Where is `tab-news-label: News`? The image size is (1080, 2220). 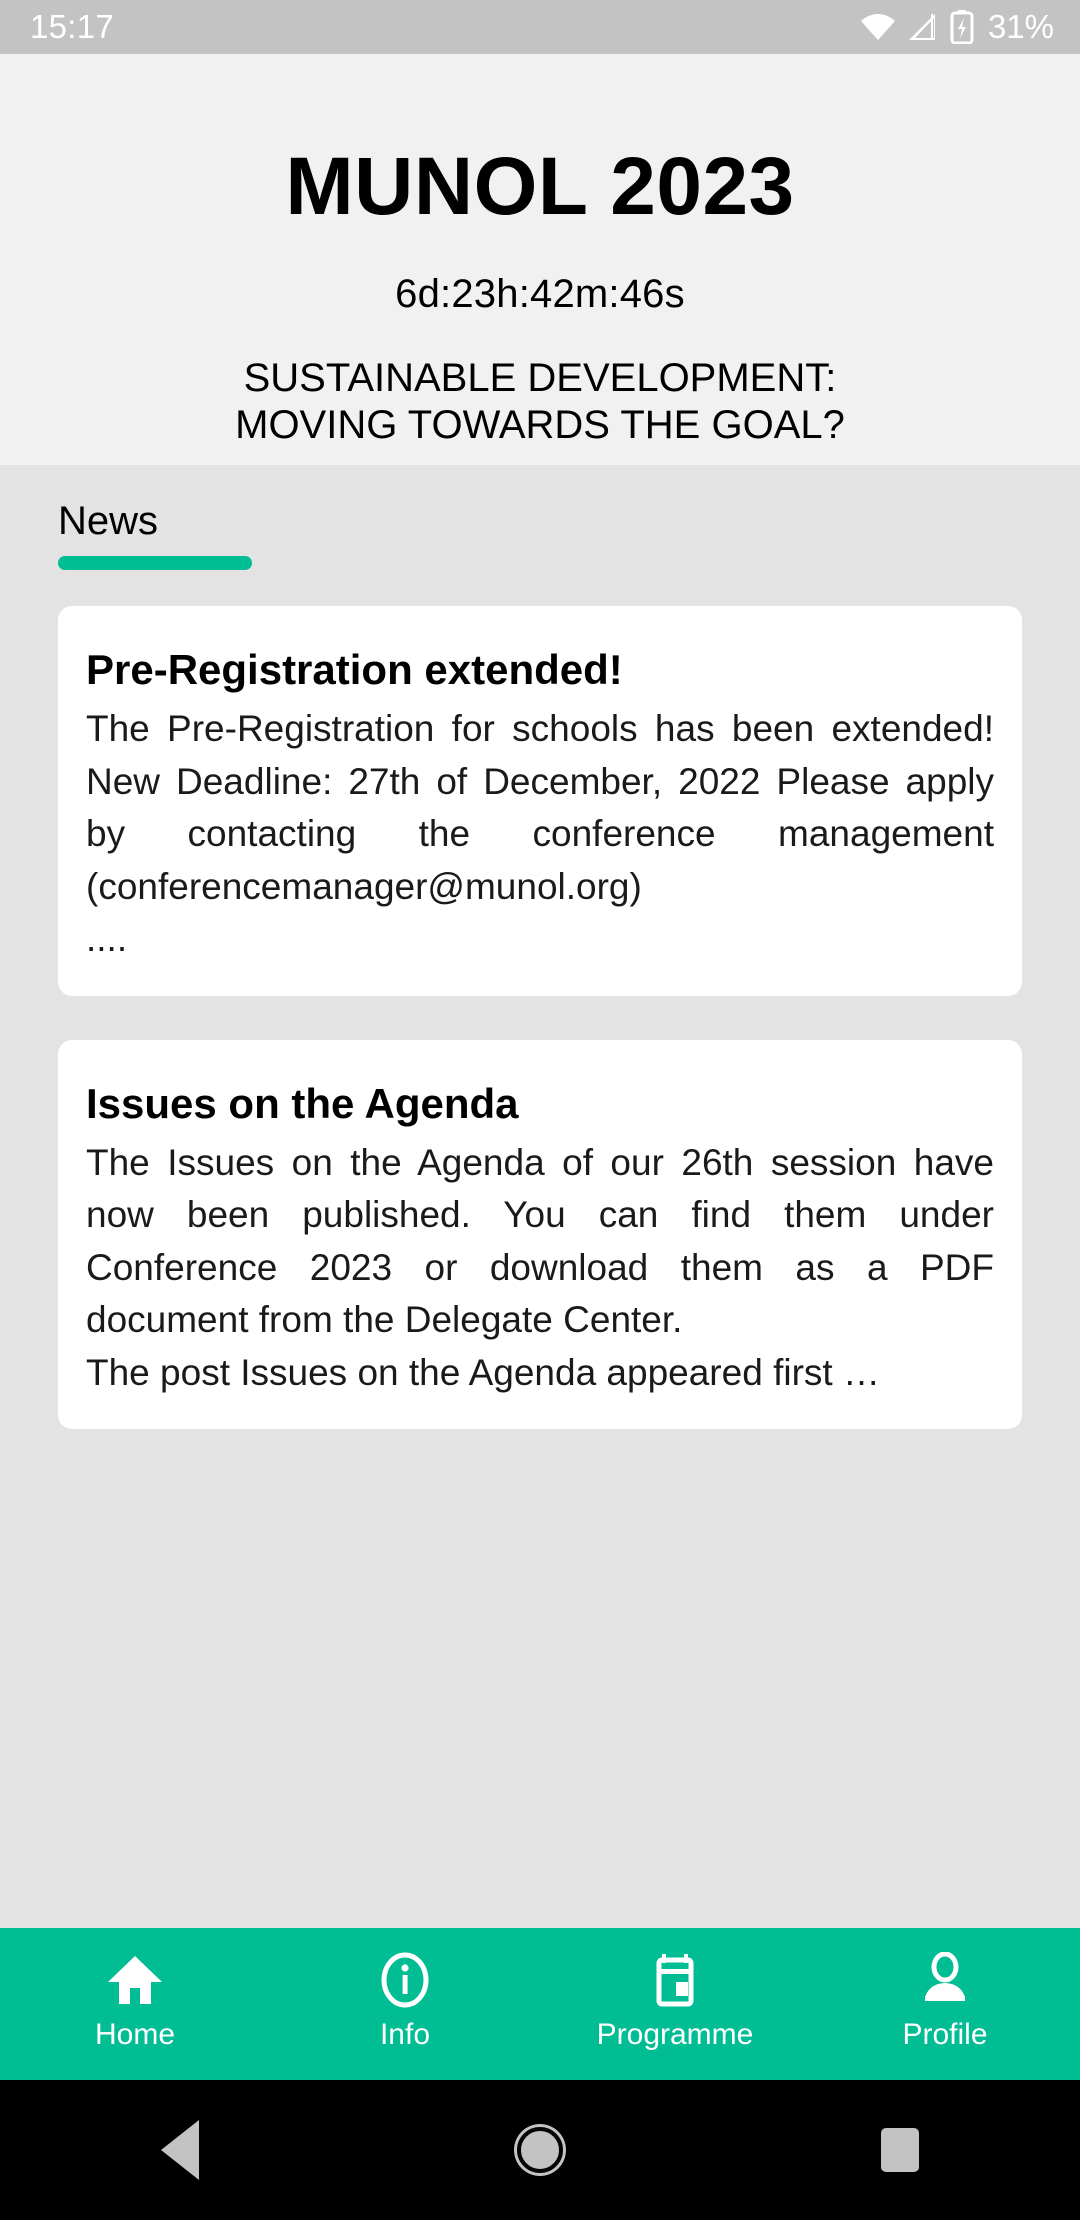
tab-news-label: News is located at coordinates (108, 521).